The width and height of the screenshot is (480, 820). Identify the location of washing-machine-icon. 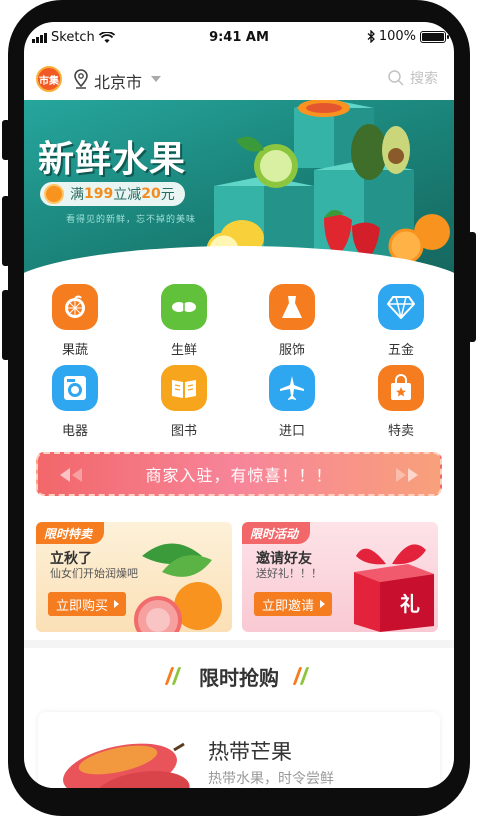
(75, 388).